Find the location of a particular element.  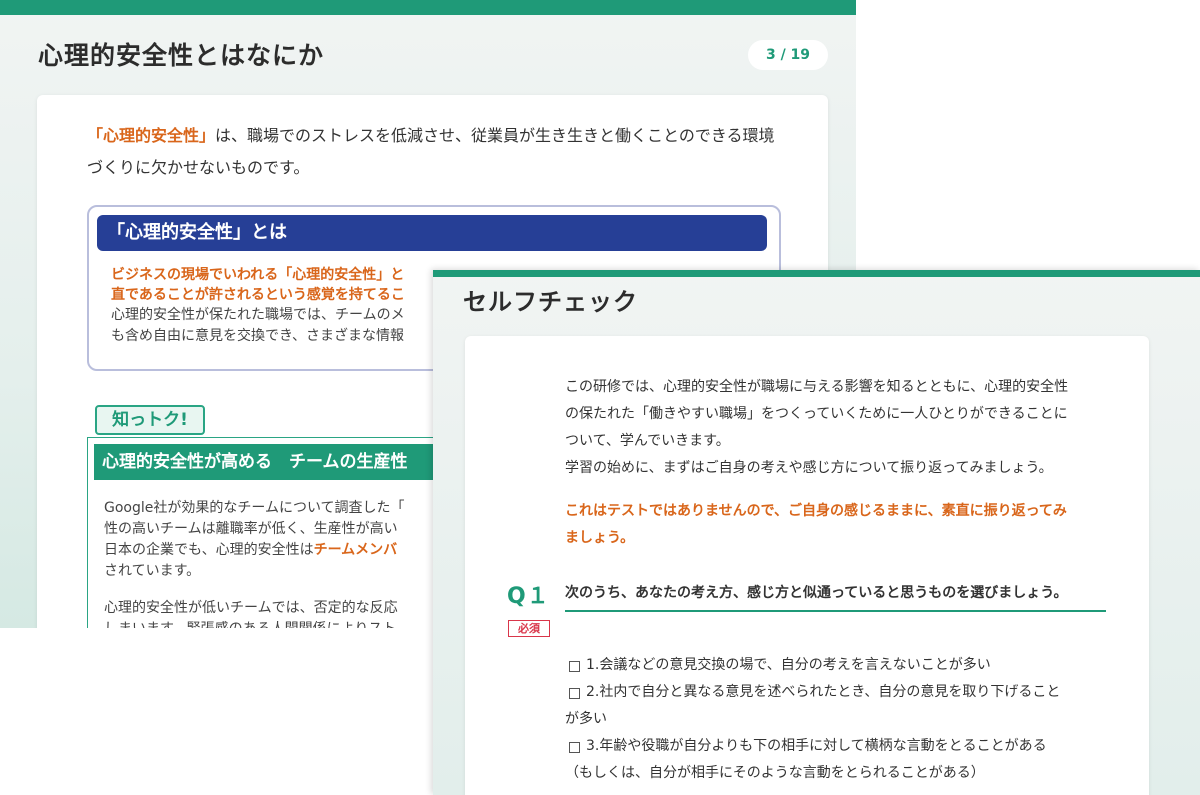

question-divider is located at coordinates (835, 611).